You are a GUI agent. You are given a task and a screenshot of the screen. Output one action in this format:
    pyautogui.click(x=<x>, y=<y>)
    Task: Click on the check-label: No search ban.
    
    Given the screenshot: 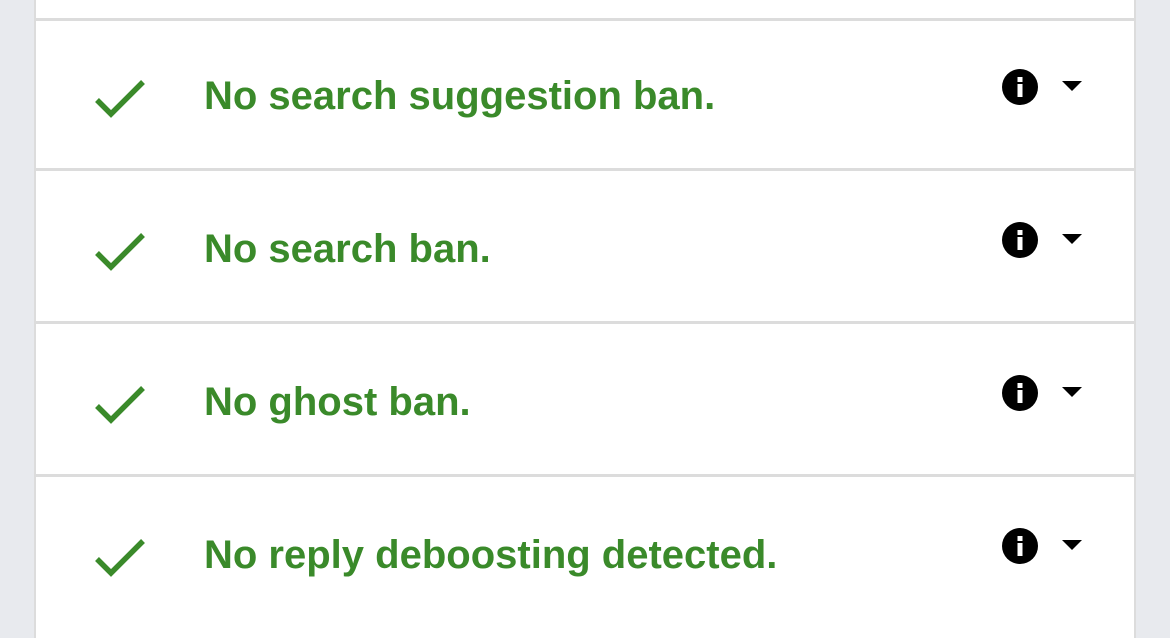 What is the action you would take?
    pyautogui.click(x=347, y=249)
    